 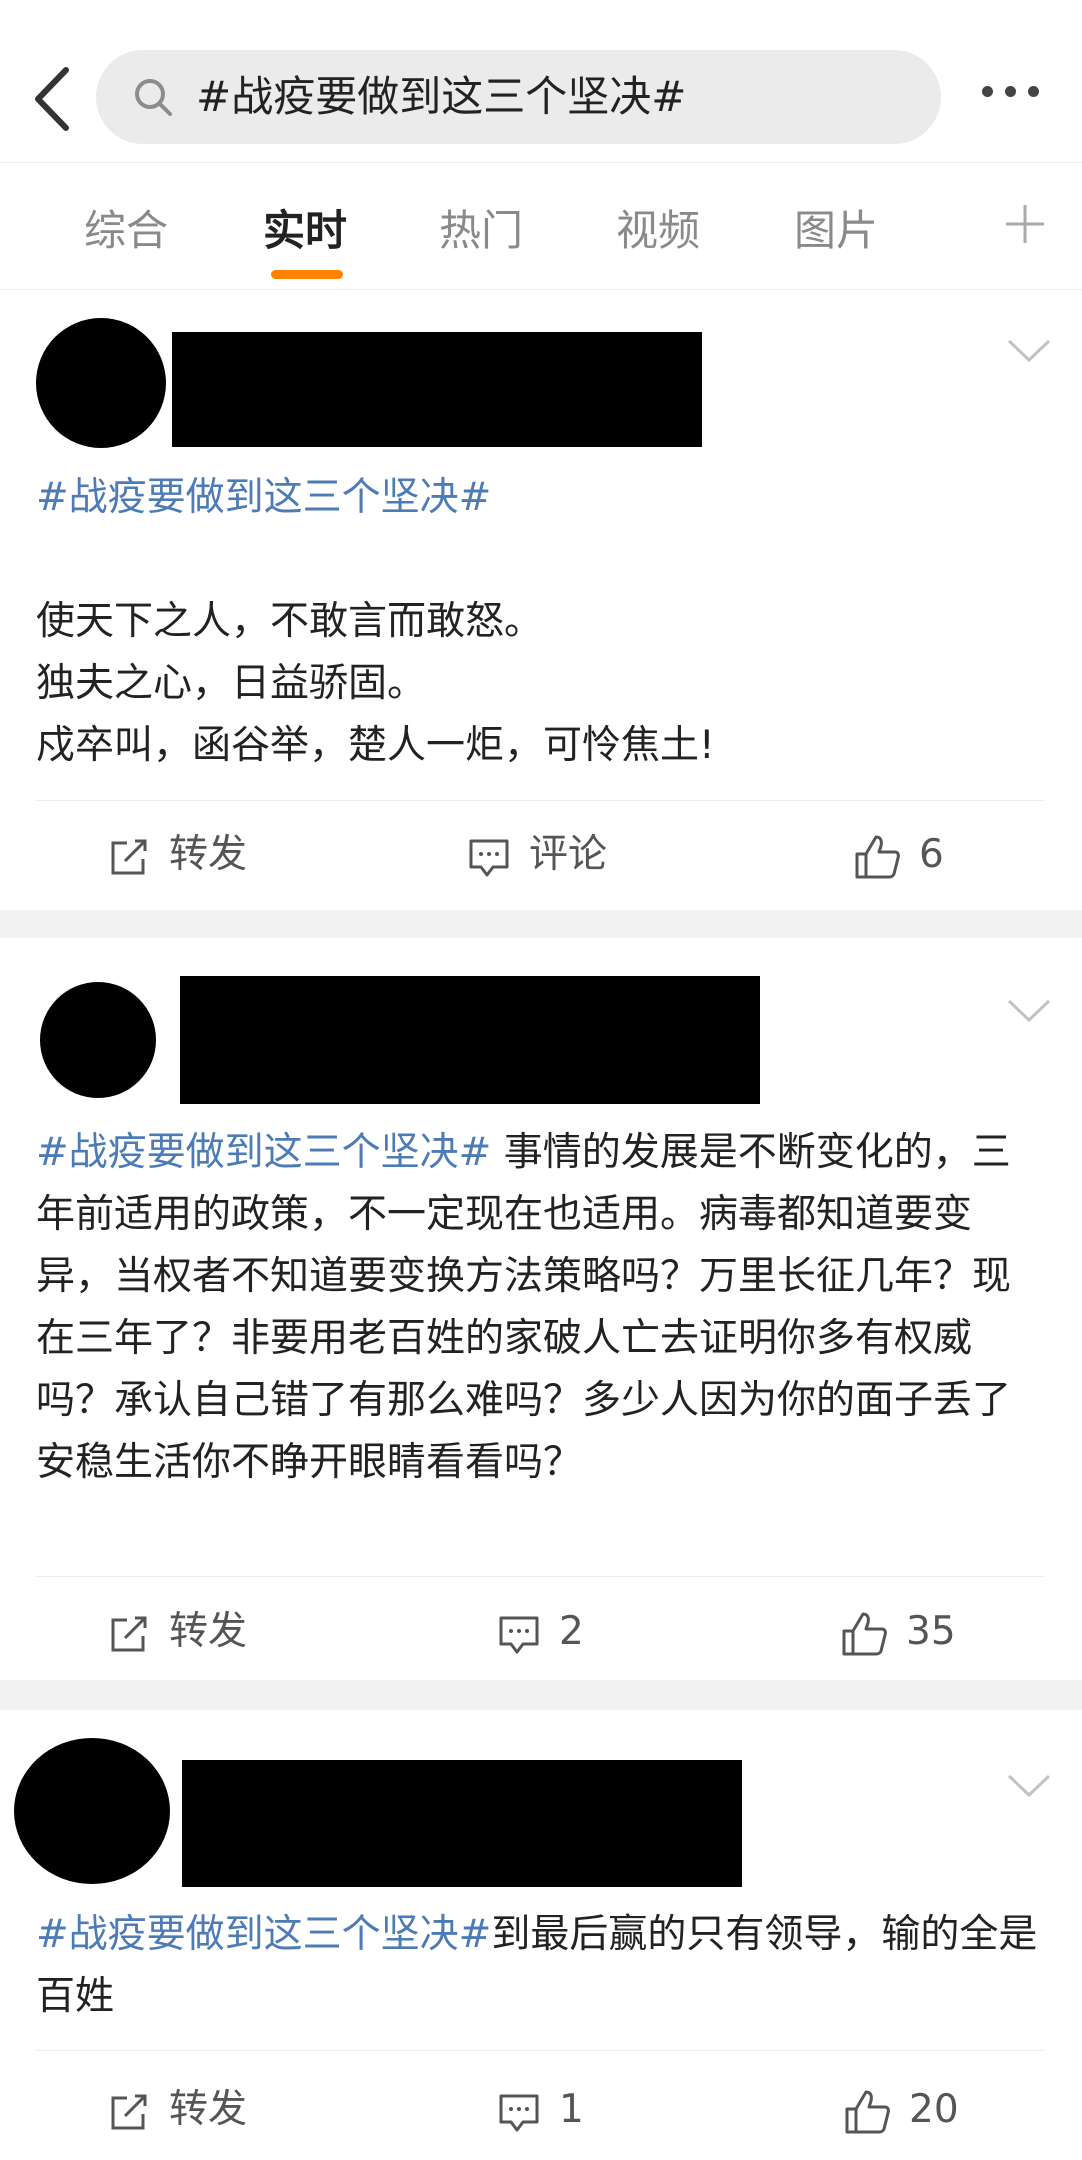 I want to click on more-options-icon, so click(x=1011, y=97).